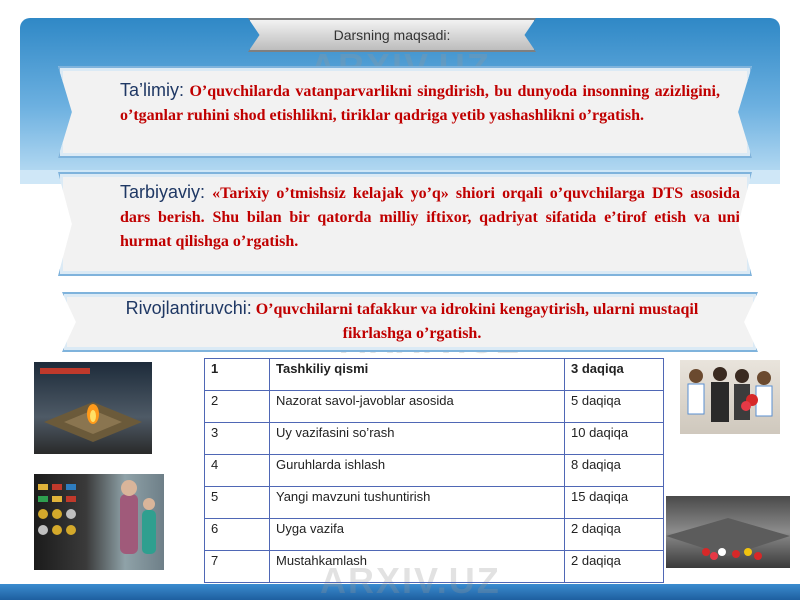  Describe the element at coordinates (237, 374) in the screenshot. I see `table-cell-number: 1` at that location.